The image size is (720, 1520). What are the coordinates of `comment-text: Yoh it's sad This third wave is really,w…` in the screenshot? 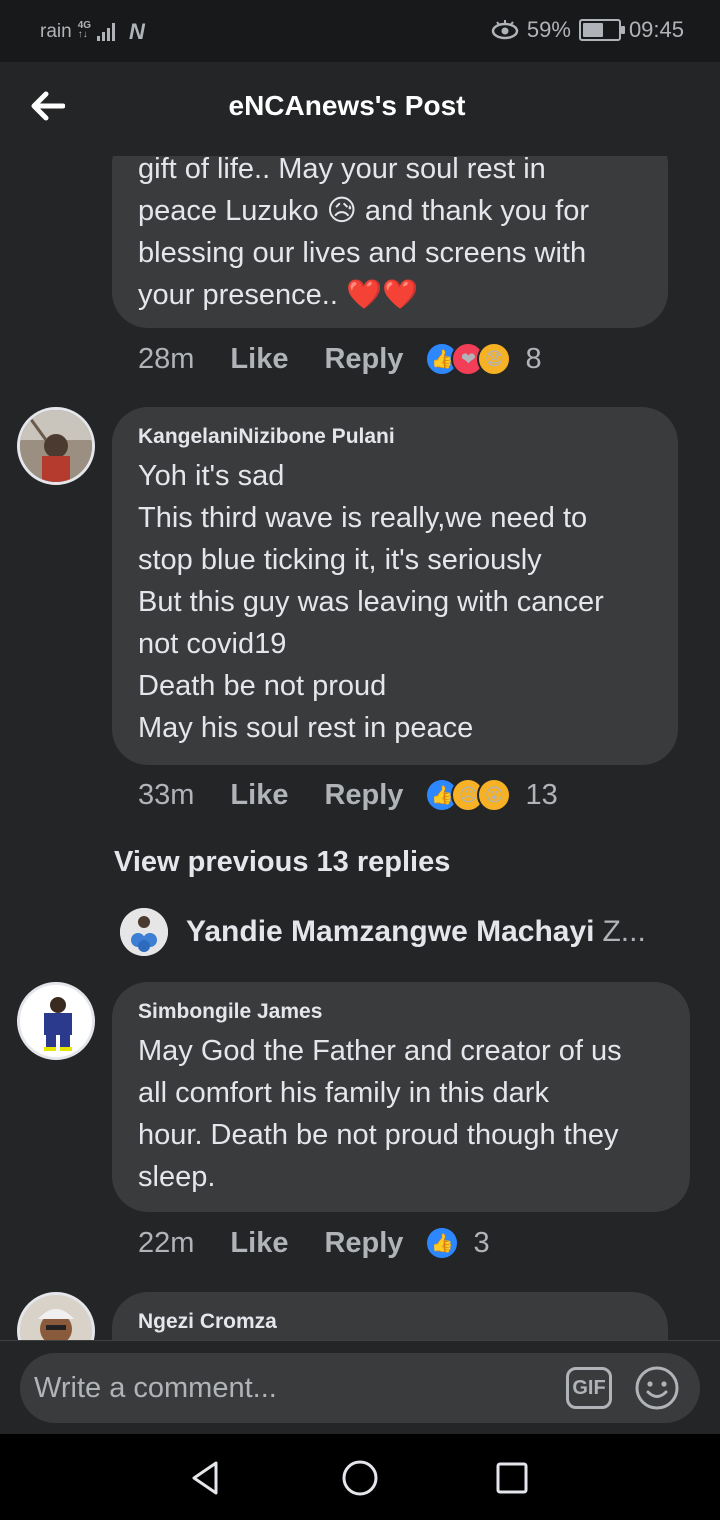 It's located at (371, 602).